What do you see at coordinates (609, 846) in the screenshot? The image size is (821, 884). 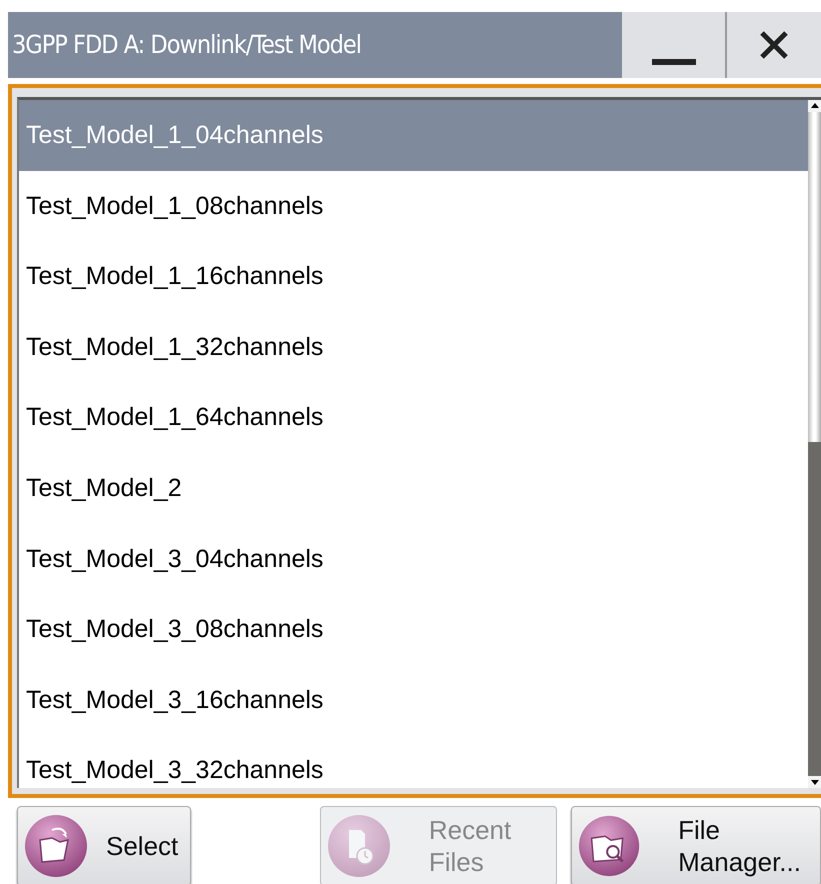 I see `folder-search-icon` at bounding box center [609, 846].